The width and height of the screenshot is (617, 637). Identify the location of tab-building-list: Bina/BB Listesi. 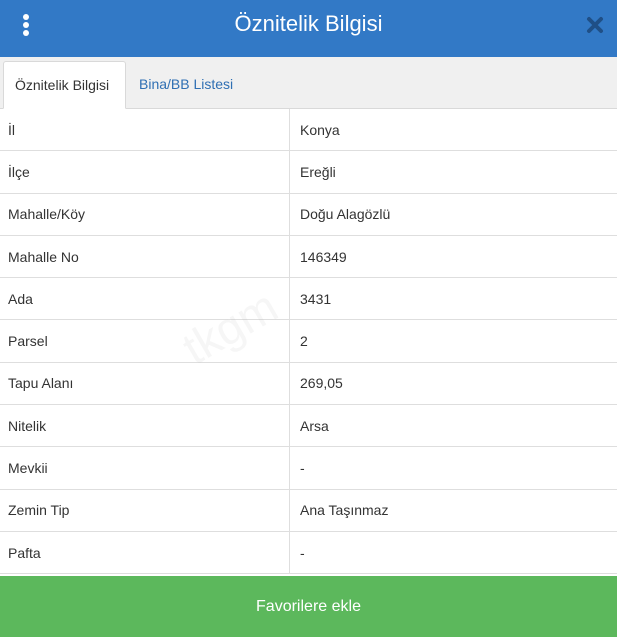
(186, 84).